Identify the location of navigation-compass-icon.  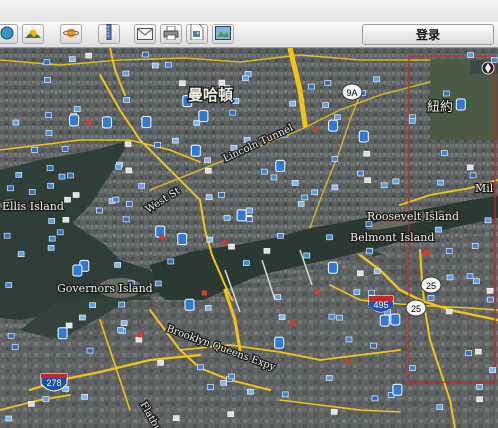
(488, 68).